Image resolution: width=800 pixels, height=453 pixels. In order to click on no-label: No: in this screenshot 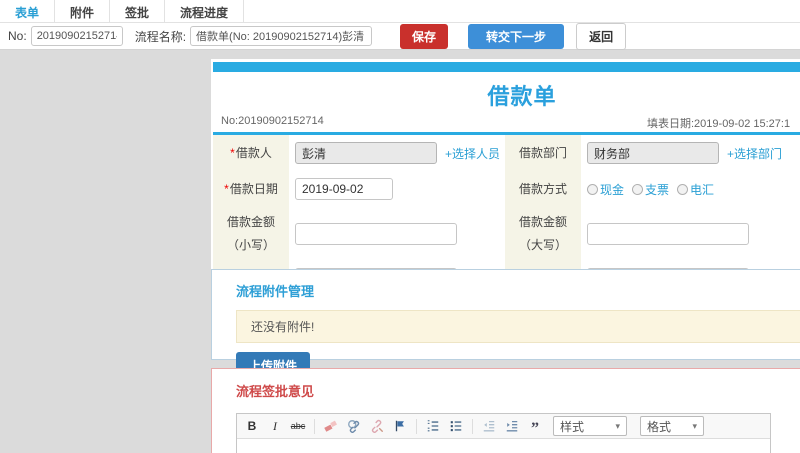, I will do `click(17, 36)`.